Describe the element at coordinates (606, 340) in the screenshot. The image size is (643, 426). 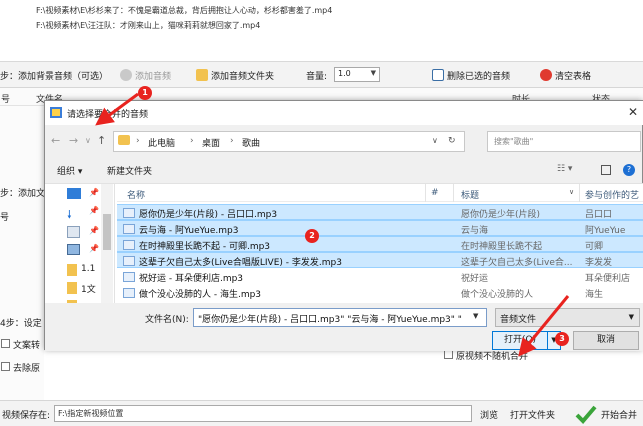
I see `cancel-button: 取消` at that location.